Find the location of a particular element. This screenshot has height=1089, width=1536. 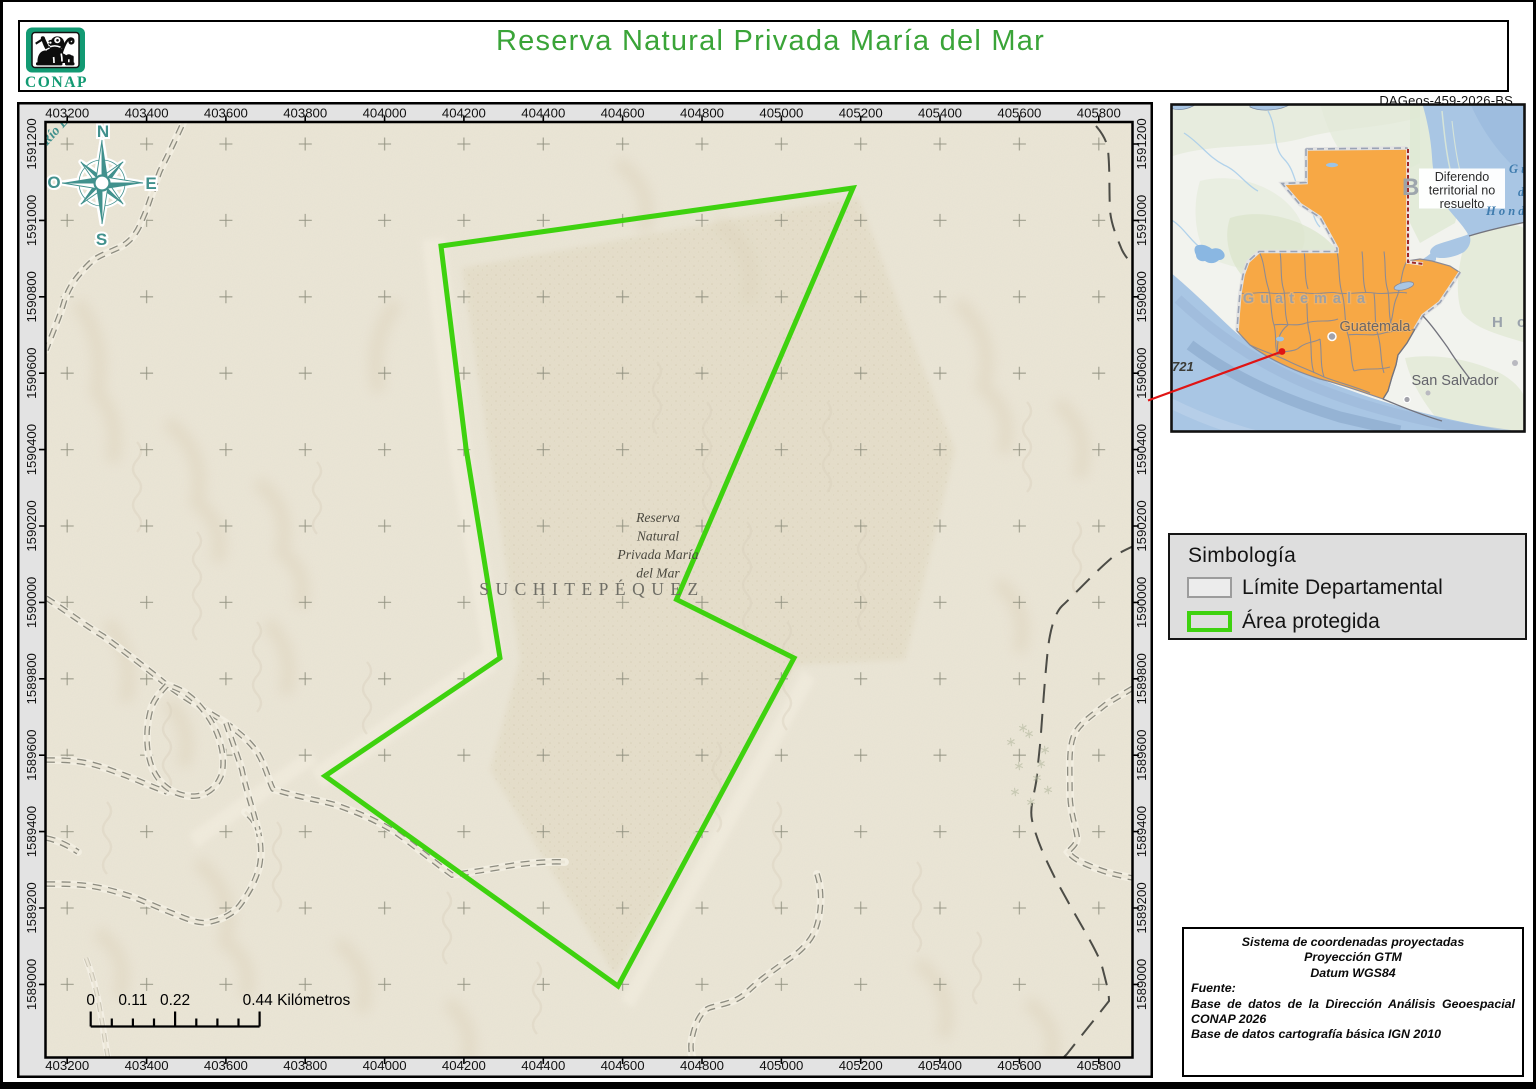

svg-text: San Salvador is located at coordinates (1454, 381).